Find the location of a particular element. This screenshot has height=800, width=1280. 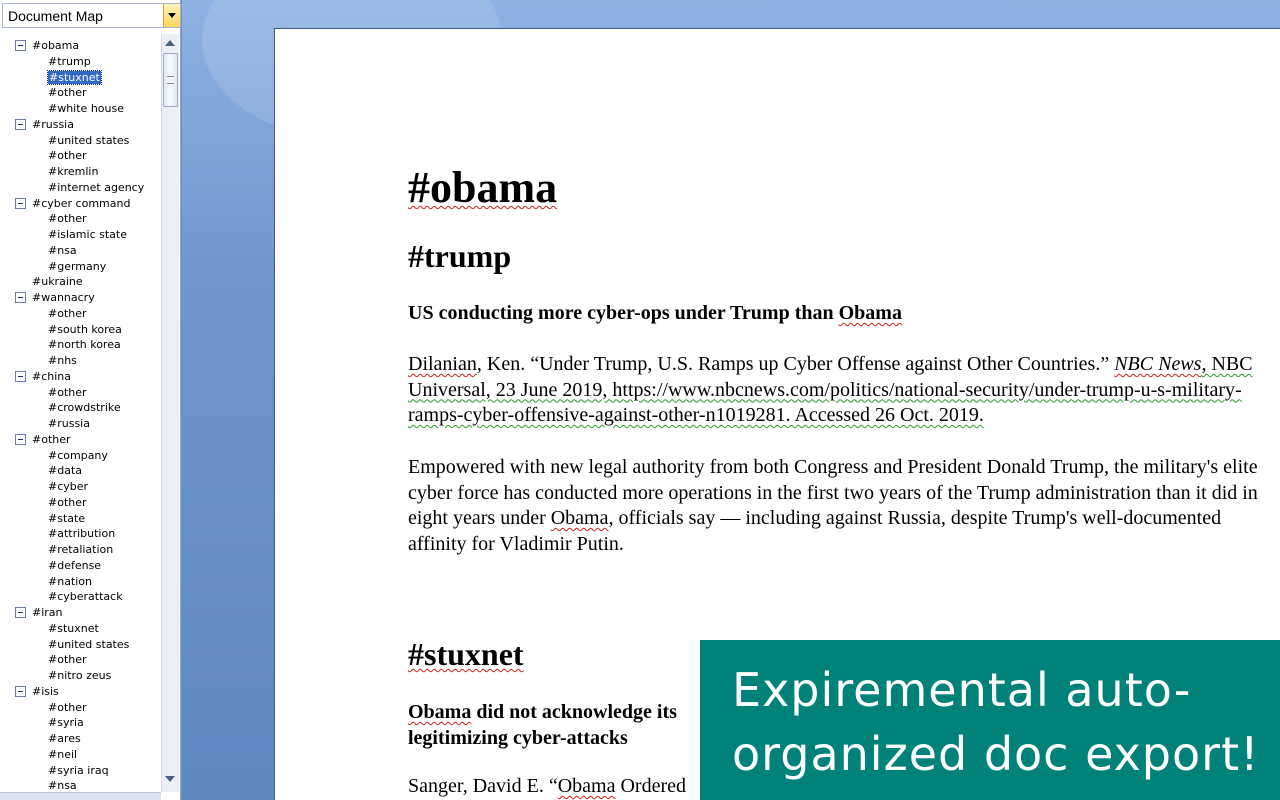

map-node-label: #germany is located at coordinates (77, 266).